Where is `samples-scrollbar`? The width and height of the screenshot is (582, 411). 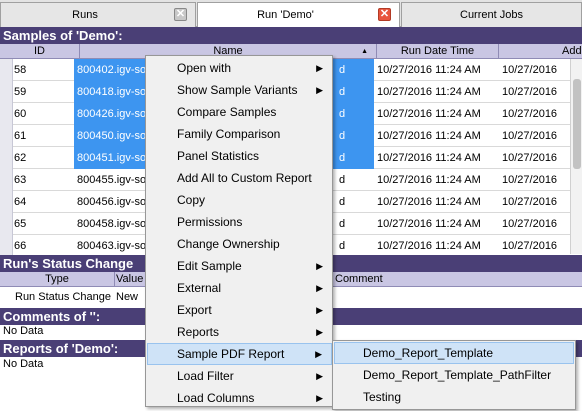
samples-scrollbar is located at coordinates (576, 156).